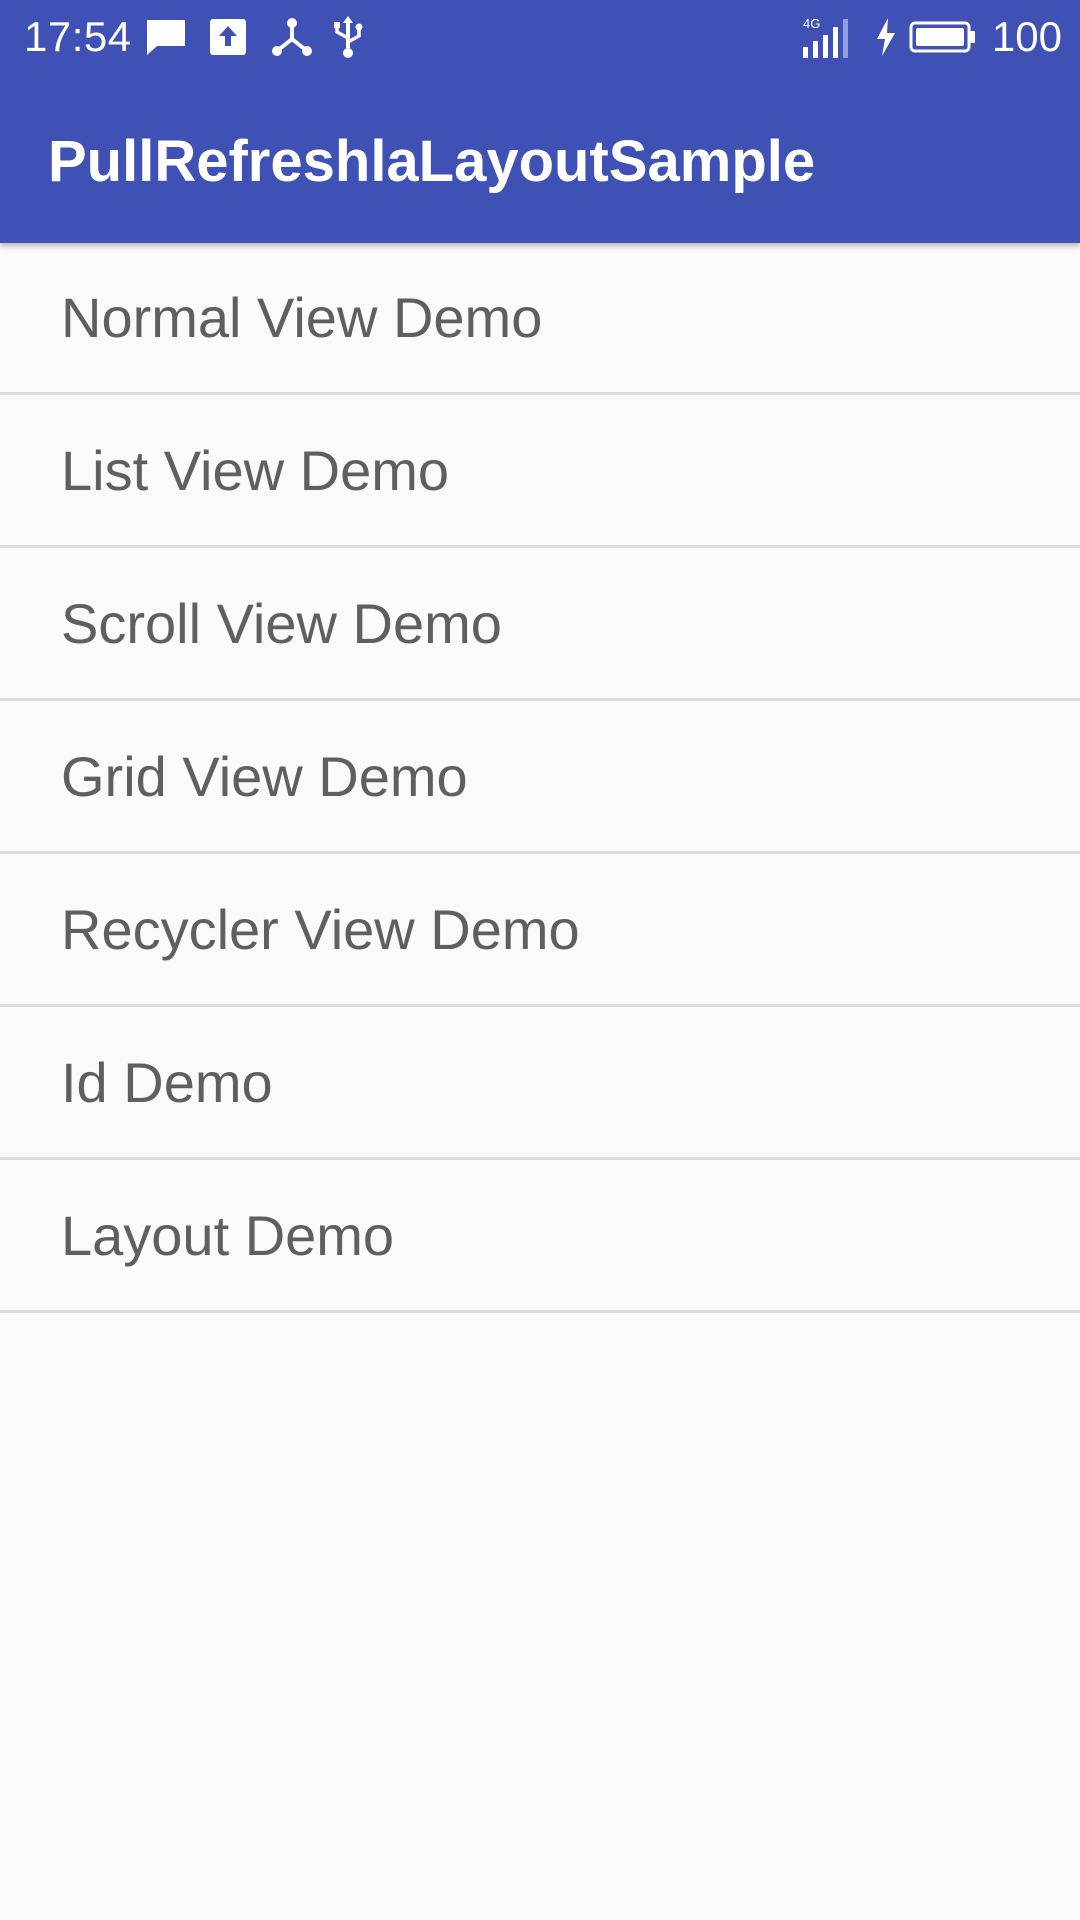  I want to click on list-item-recycler-view-demo: Recycler View Demo, so click(540, 930).